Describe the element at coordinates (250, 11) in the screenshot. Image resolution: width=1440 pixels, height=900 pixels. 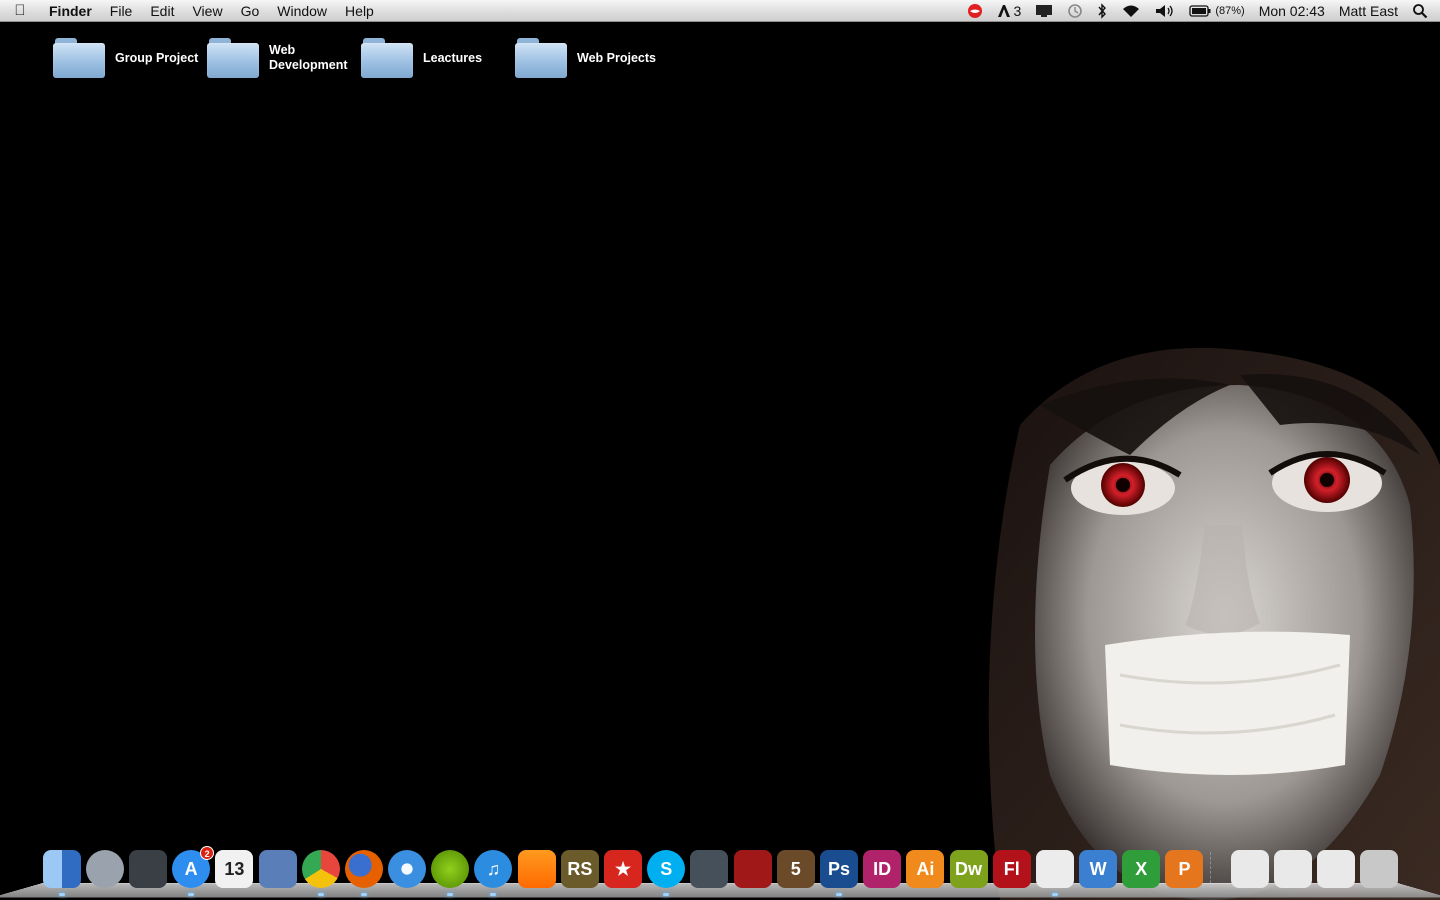
I see `menu-go: Go` at that location.